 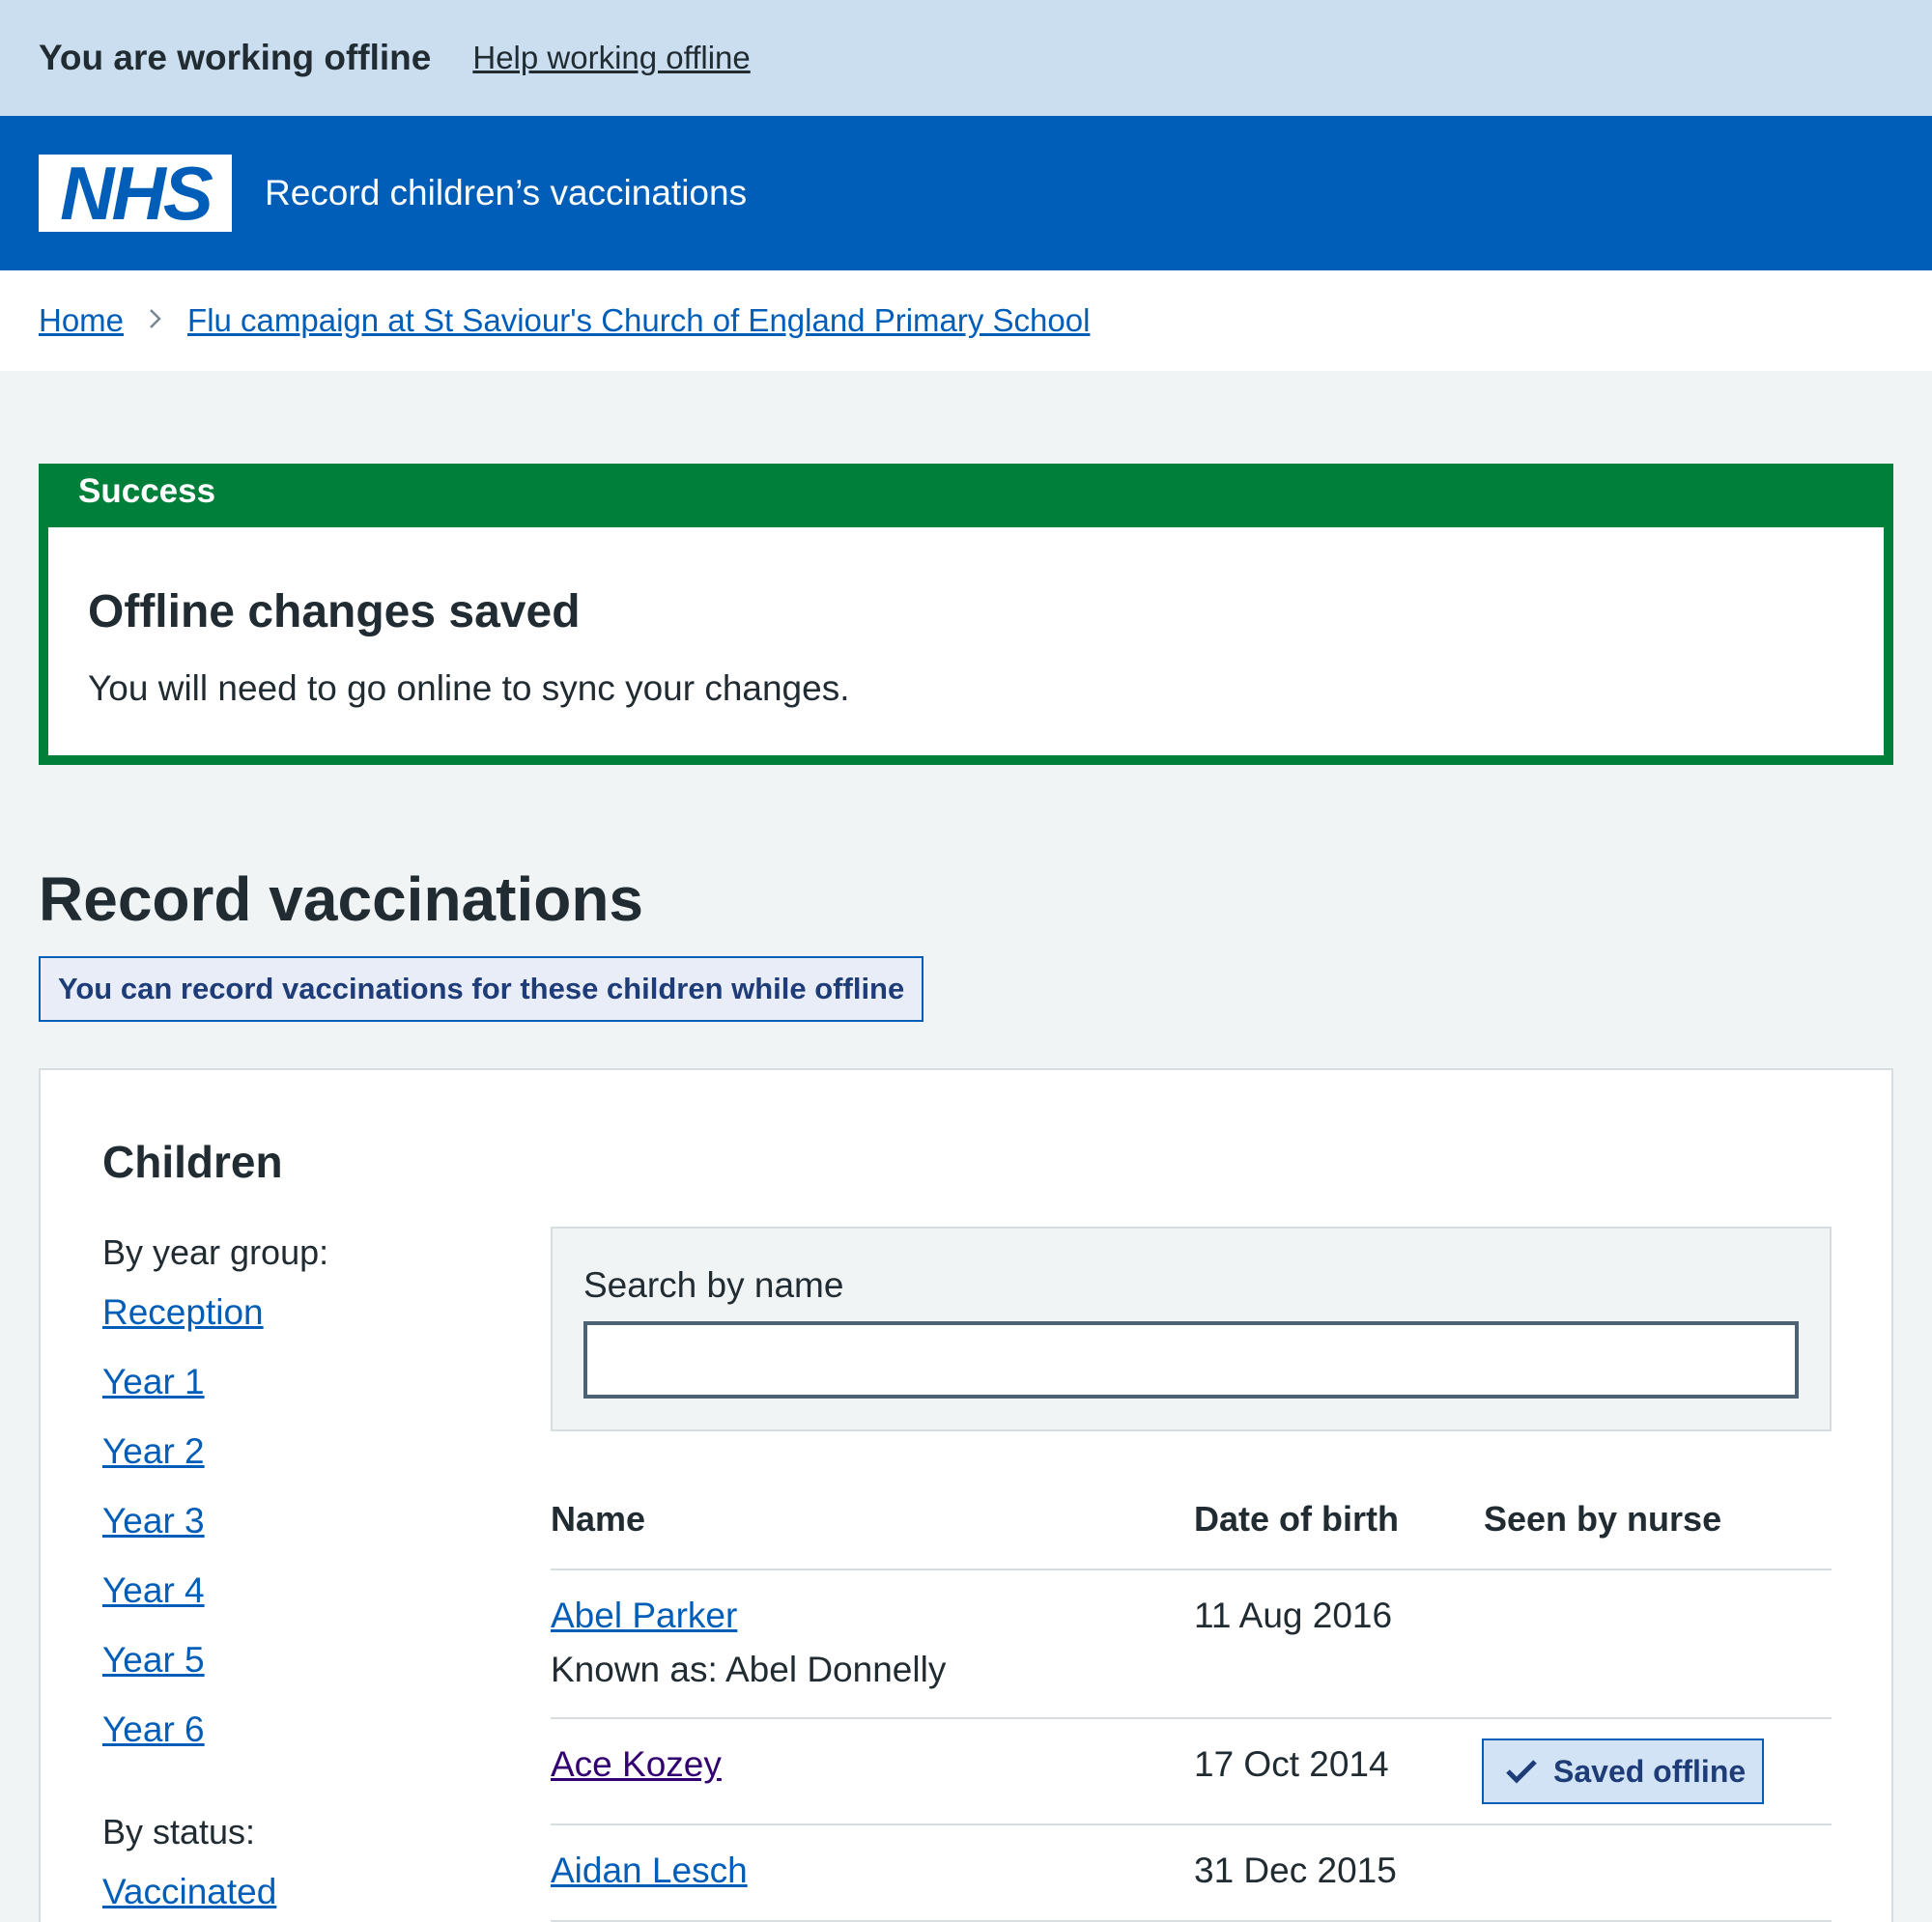 What do you see at coordinates (1650, 1771) in the screenshot?
I see `saved-offline-label: Saved offline` at bounding box center [1650, 1771].